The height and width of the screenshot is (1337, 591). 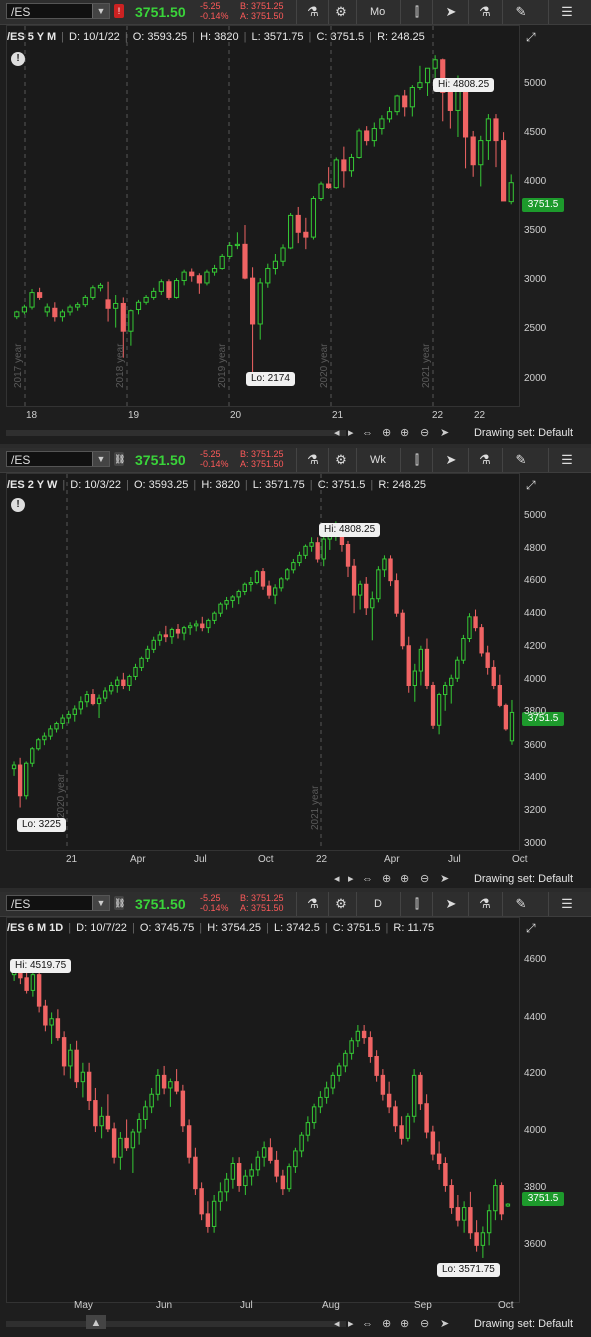 I want to click on change-value: -5.25, so click(x=210, y=898).